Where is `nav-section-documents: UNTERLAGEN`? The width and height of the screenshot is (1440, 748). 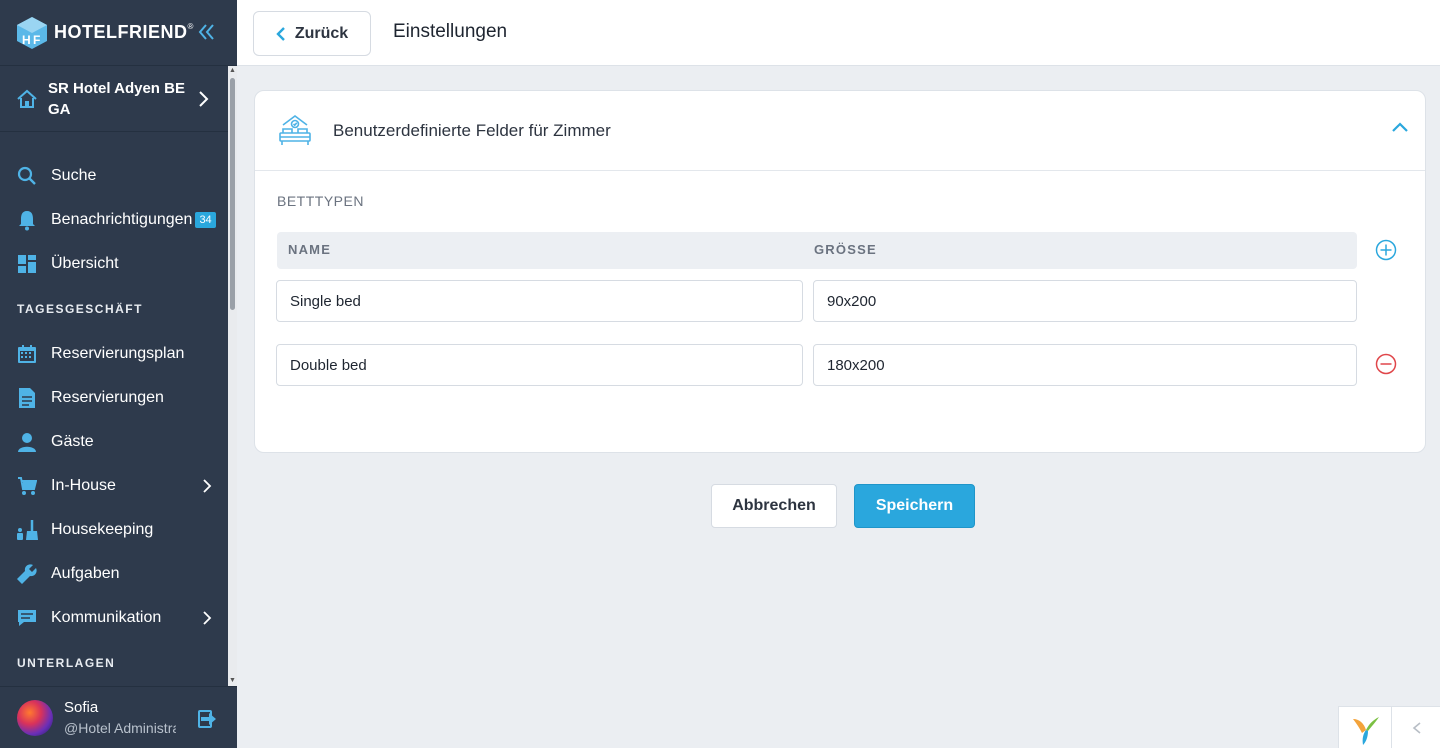 nav-section-documents: UNTERLAGEN is located at coordinates (66, 663).